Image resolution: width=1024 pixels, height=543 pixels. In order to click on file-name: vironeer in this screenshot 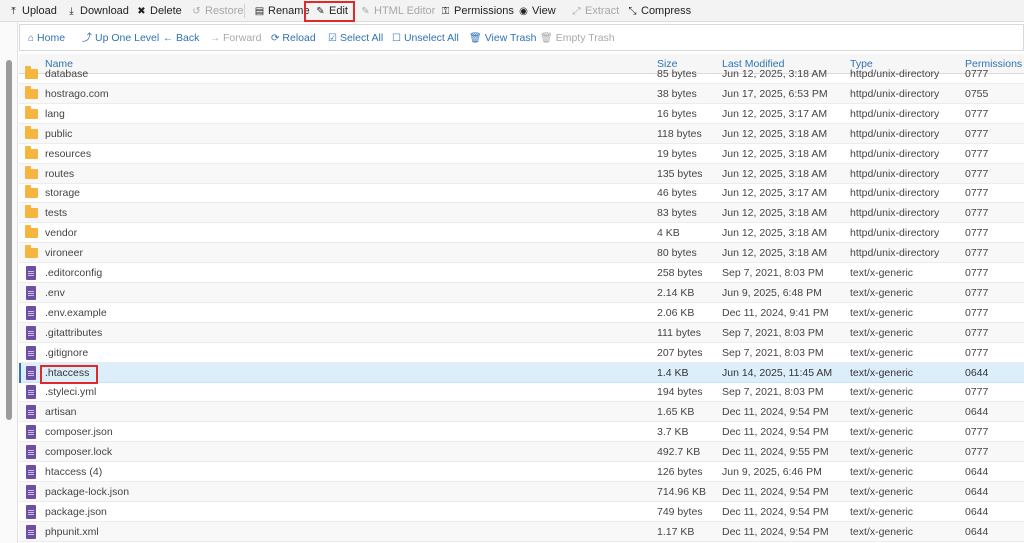, I will do `click(64, 253)`.